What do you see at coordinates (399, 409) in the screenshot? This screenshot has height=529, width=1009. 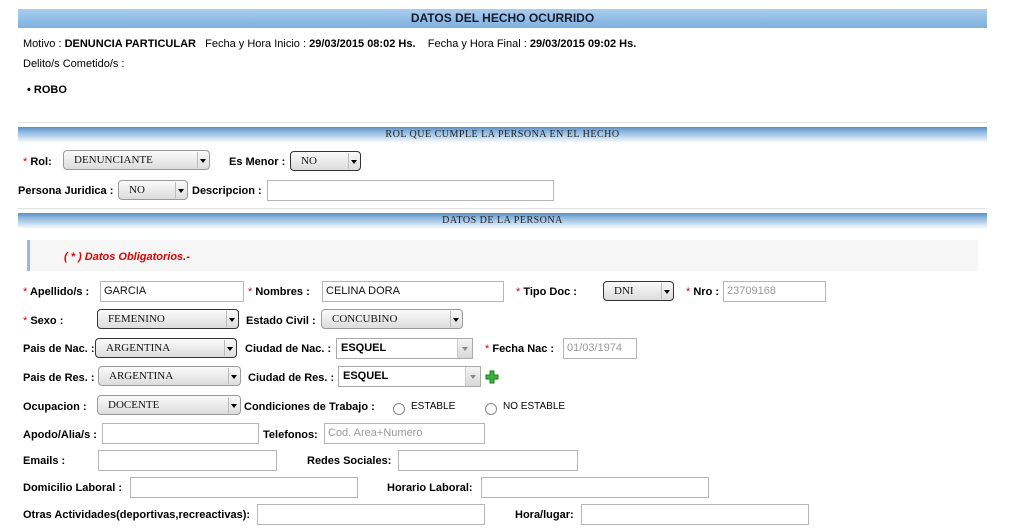 I see `radio-estable` at bounding box center [399, 409].